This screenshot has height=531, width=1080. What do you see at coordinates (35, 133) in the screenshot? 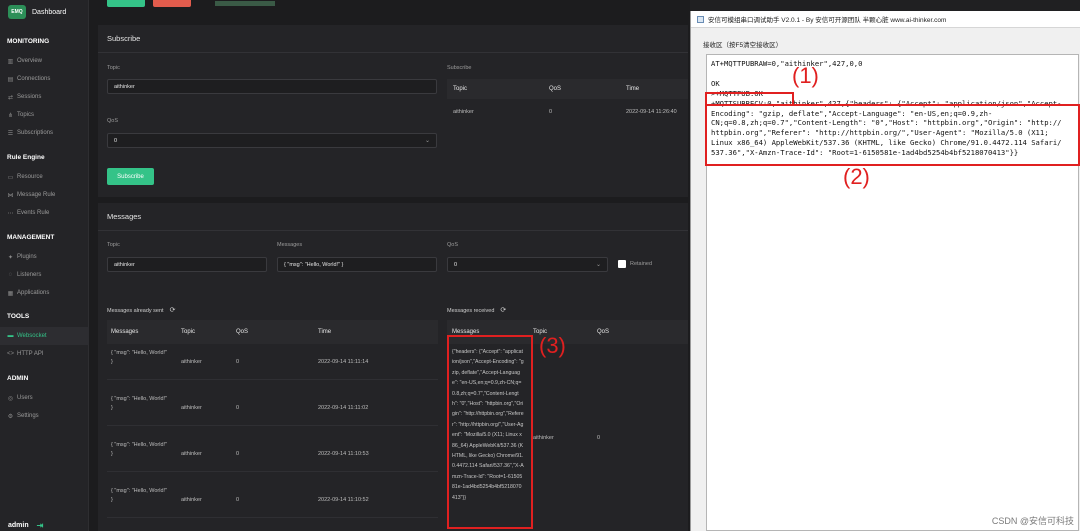
I see `sidebar-item-label: Subscriptions` at bounding box center [35, 133].